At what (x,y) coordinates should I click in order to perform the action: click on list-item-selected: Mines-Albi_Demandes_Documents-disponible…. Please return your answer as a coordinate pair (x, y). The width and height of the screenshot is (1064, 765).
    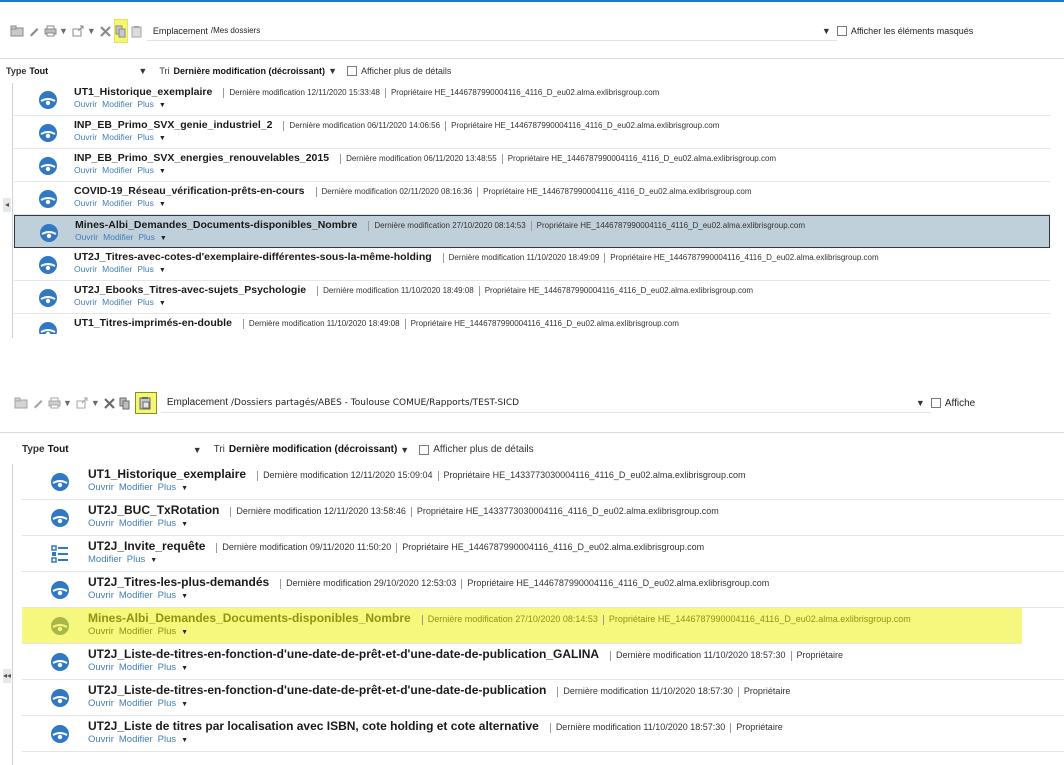
    Looking at the image, I should click on (532, 231).